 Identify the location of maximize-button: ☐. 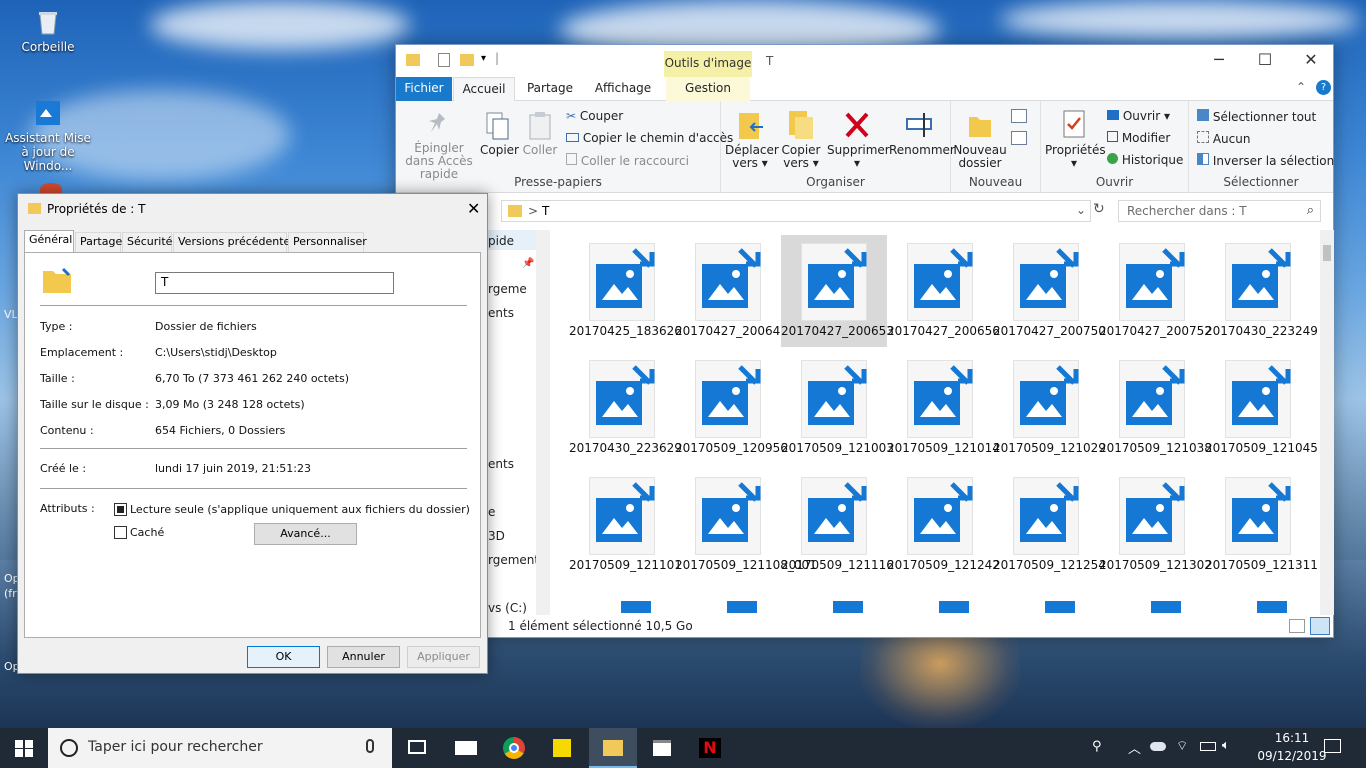
(1265, 61).